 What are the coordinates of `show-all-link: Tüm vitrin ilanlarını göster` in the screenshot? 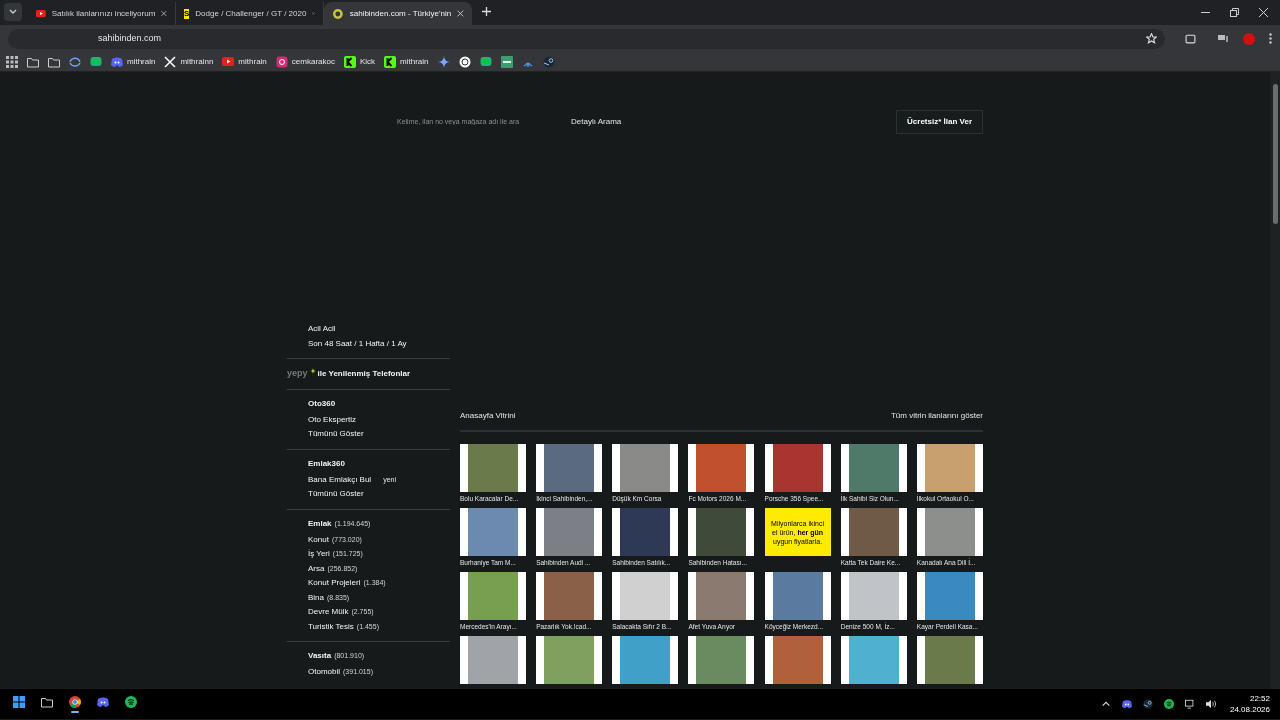 It's located at (936, 416).